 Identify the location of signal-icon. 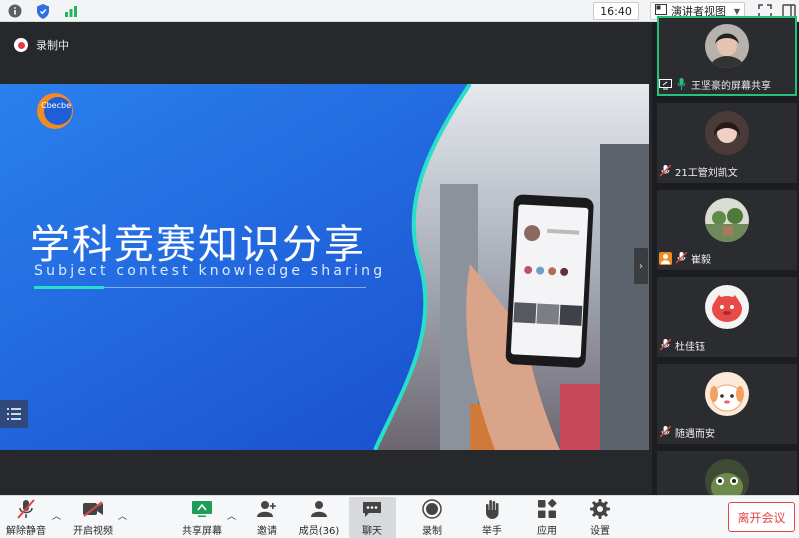
(71, 11).